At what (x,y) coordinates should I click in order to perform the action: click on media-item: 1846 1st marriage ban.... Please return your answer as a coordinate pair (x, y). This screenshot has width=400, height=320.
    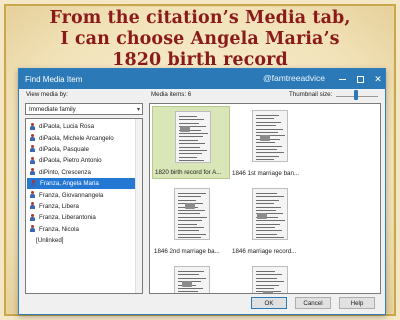
    Looking at the image, I should click on (269, 142).